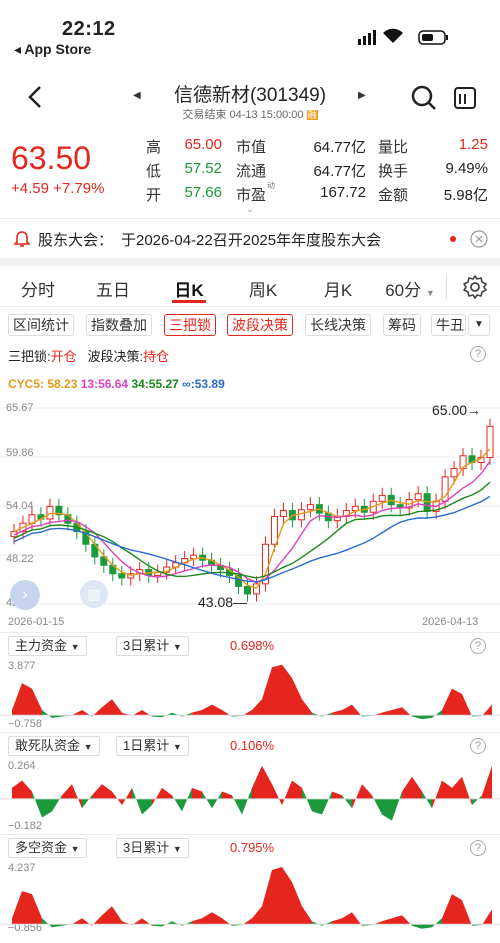  I want to click on close-icon, so click(479, 239).